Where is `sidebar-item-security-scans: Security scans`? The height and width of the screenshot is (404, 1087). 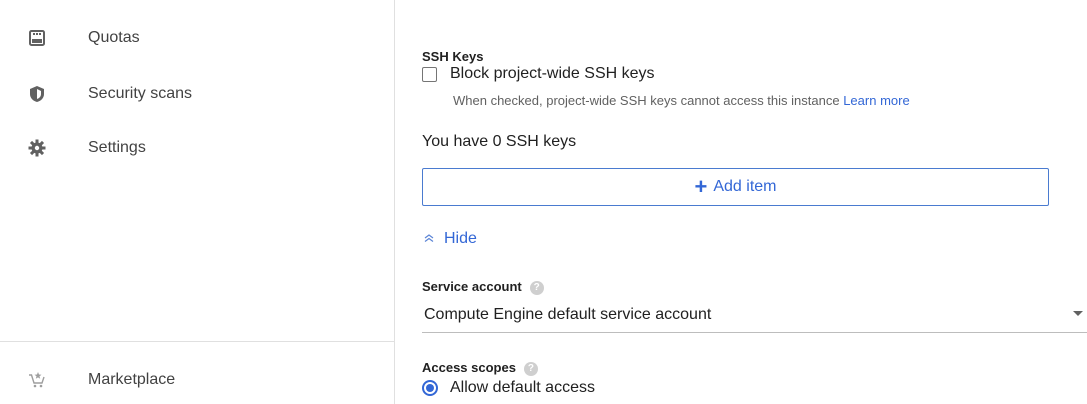
sidebar-item-security-scans: Security scans is located at coordinates (197, 94).